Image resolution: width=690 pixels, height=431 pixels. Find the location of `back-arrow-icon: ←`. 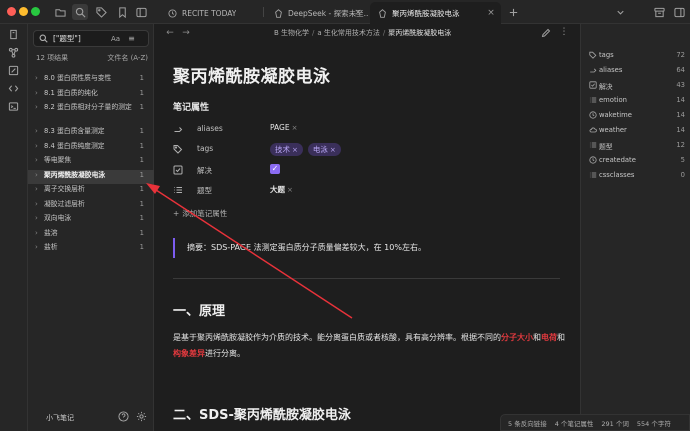

back-arrow-icon: ← is located at coordinates (170, 33).